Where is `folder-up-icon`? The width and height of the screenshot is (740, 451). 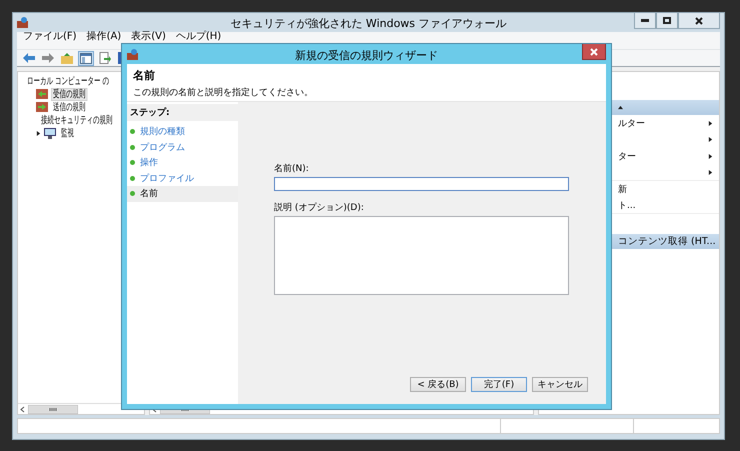
folder-up-icon is located at coordinates (67, 58).